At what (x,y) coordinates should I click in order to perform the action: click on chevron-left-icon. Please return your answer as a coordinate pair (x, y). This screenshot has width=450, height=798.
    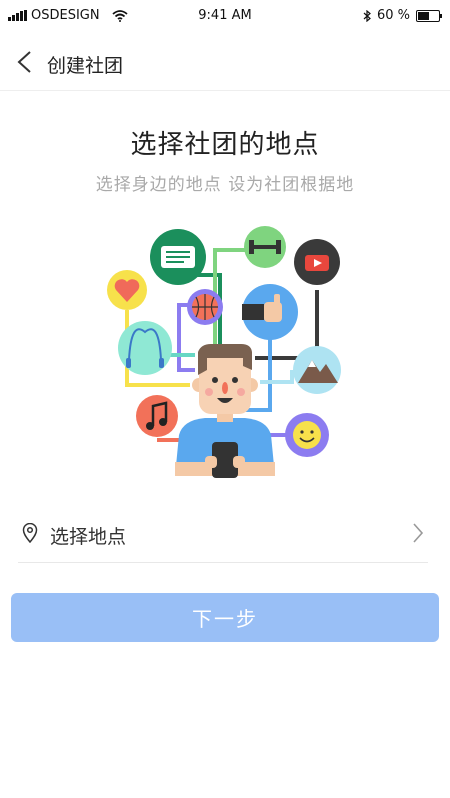
    Looking at the image, I should click on (26, 62).